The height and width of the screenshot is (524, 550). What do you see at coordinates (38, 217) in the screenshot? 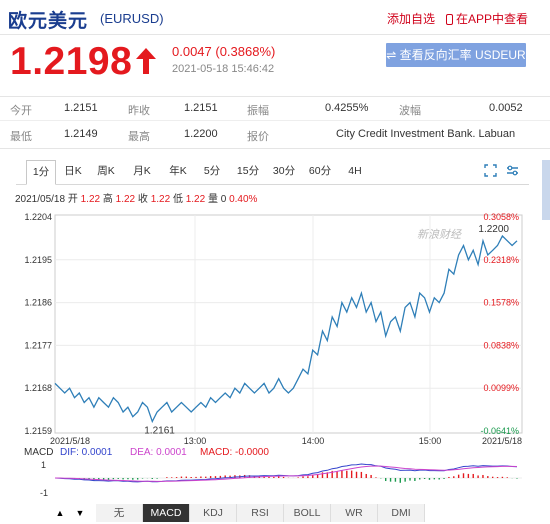
I see `y-tick-label: 1.2204` at bounding box center [38, 217].